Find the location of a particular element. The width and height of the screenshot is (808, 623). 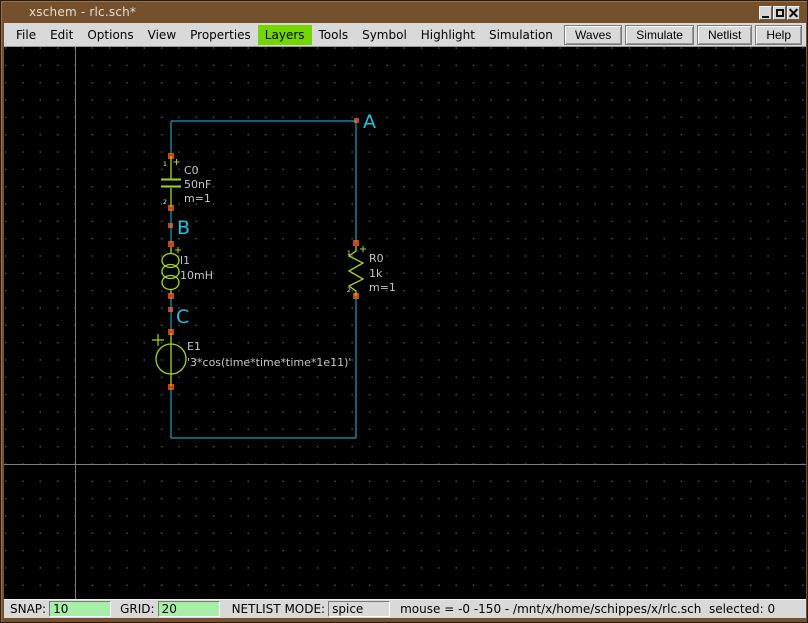

close-icon is located at coordinates (793, 13).